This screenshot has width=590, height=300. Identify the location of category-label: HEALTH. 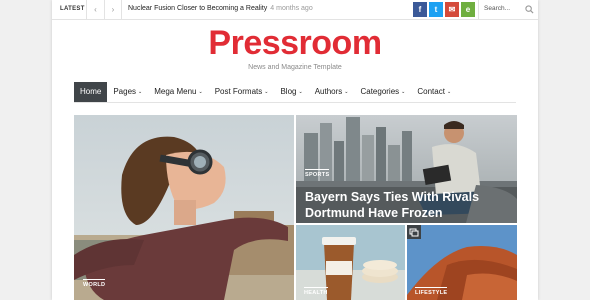
(316, 291).